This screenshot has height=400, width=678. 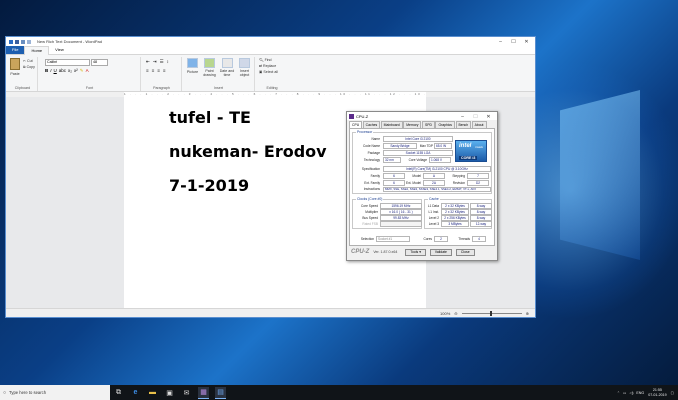 What do you see at coordinates (433, 212) in the screenshot?
I see `l1-inst-label: L1 Inst.` at bounding box center [433, 212].